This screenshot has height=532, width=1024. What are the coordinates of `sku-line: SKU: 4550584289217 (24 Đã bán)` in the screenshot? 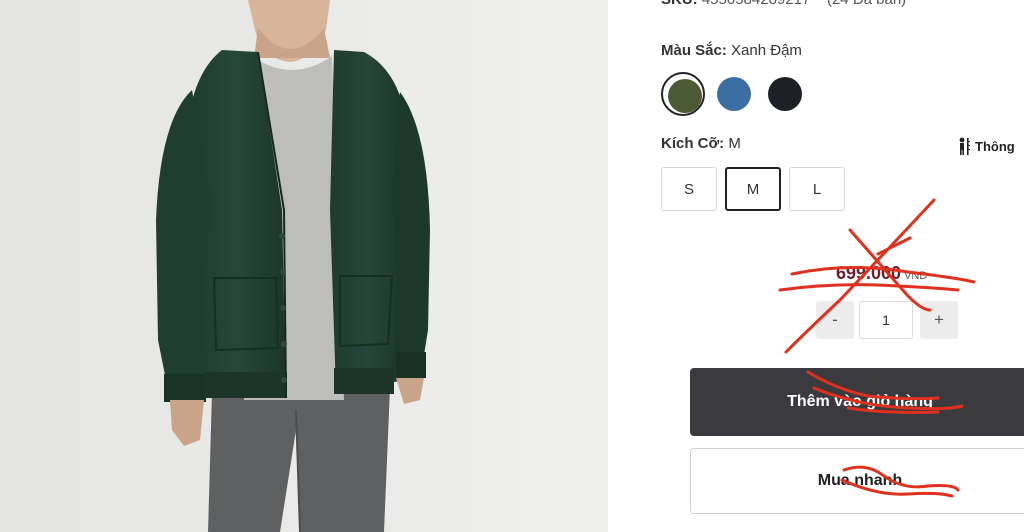 It's located at (783, 4).